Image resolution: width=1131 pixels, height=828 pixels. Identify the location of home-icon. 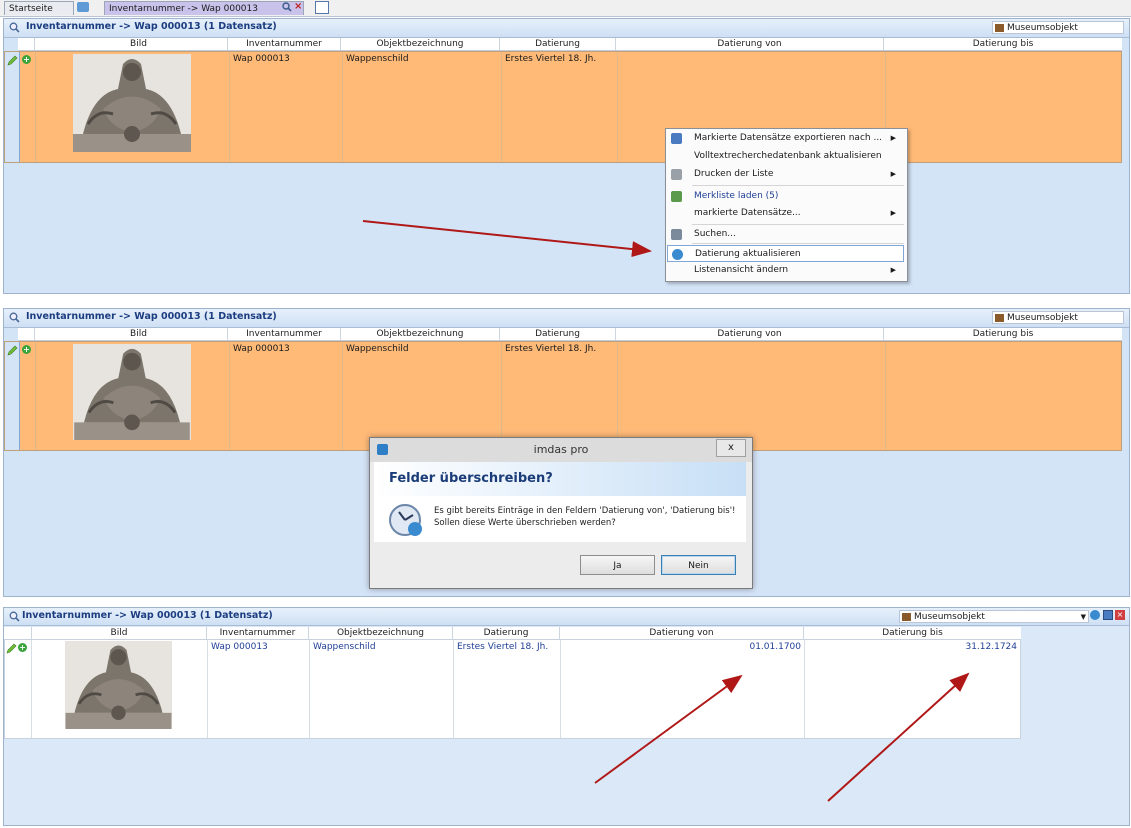
(83, 7).